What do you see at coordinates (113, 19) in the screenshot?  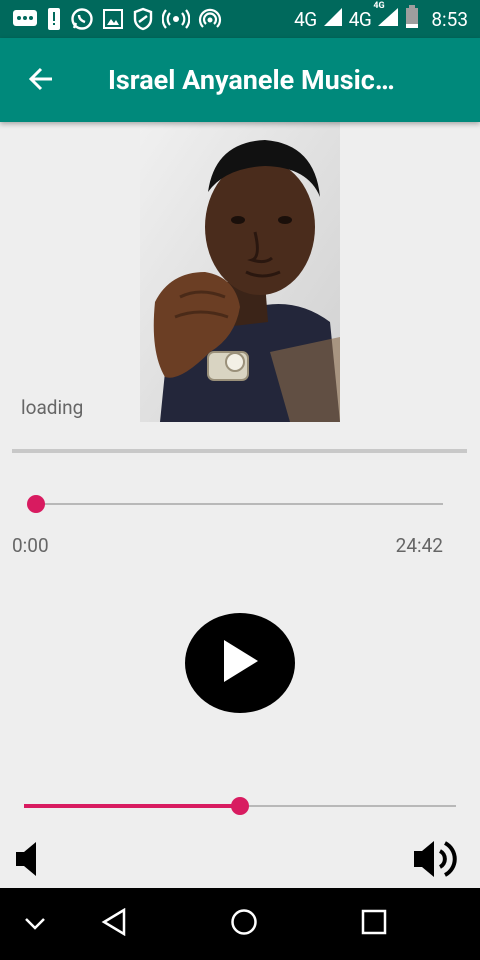 I see `image-icon` at bounding box center [113, 19].